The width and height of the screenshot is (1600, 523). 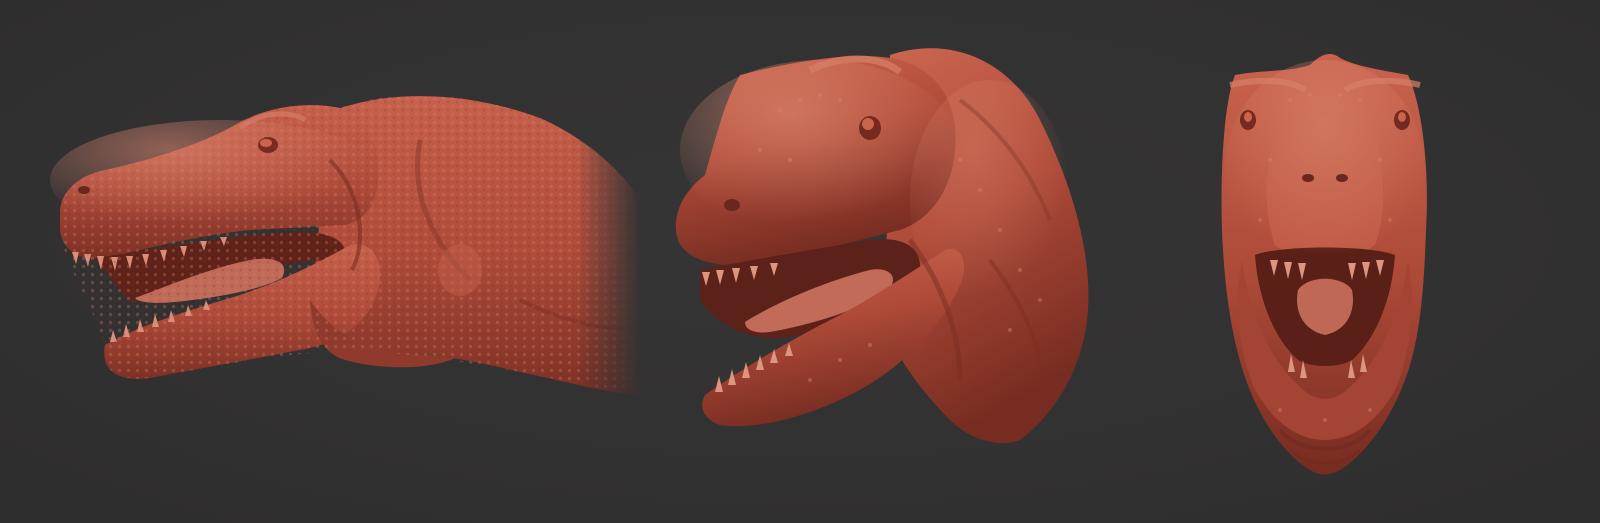 What do you see at coordinates (1324, 264) in the screenshot?
I see `trex-front-sculpt` at bounding box center [1324, 264].